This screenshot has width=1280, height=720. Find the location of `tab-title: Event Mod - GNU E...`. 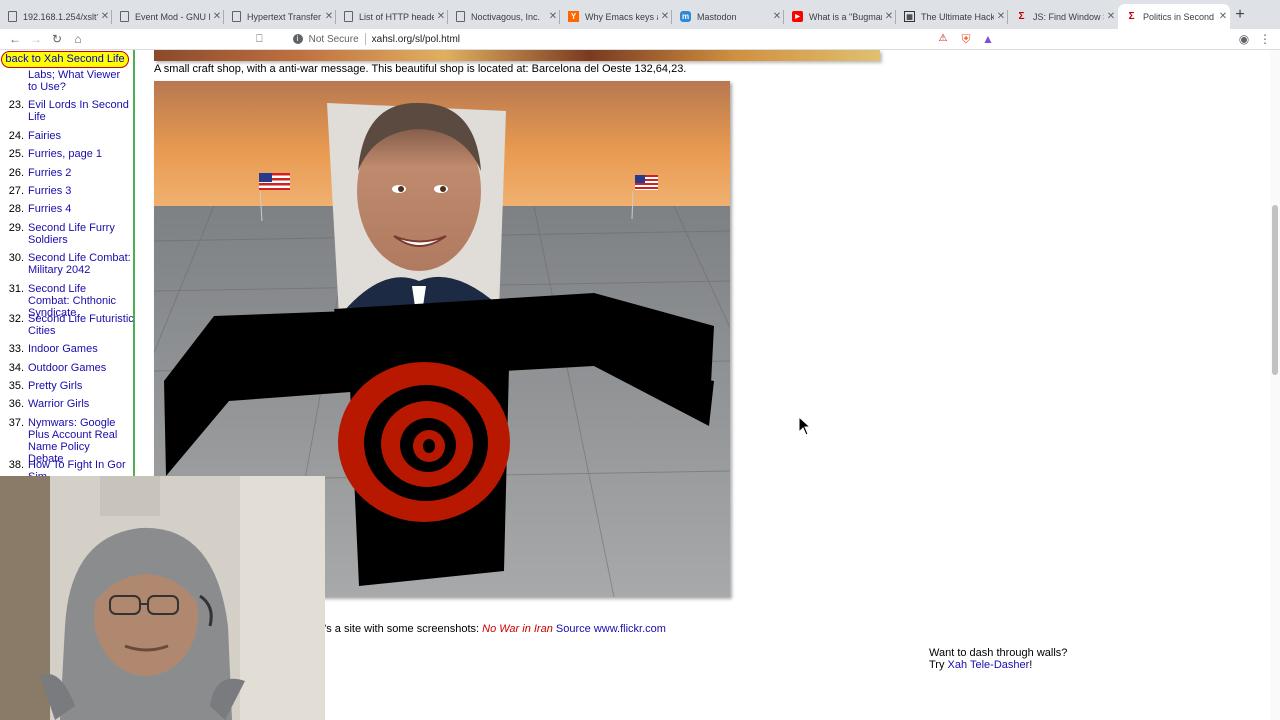

tab-title: Event Mod - GNU E... is located at coordinates (172, 16).